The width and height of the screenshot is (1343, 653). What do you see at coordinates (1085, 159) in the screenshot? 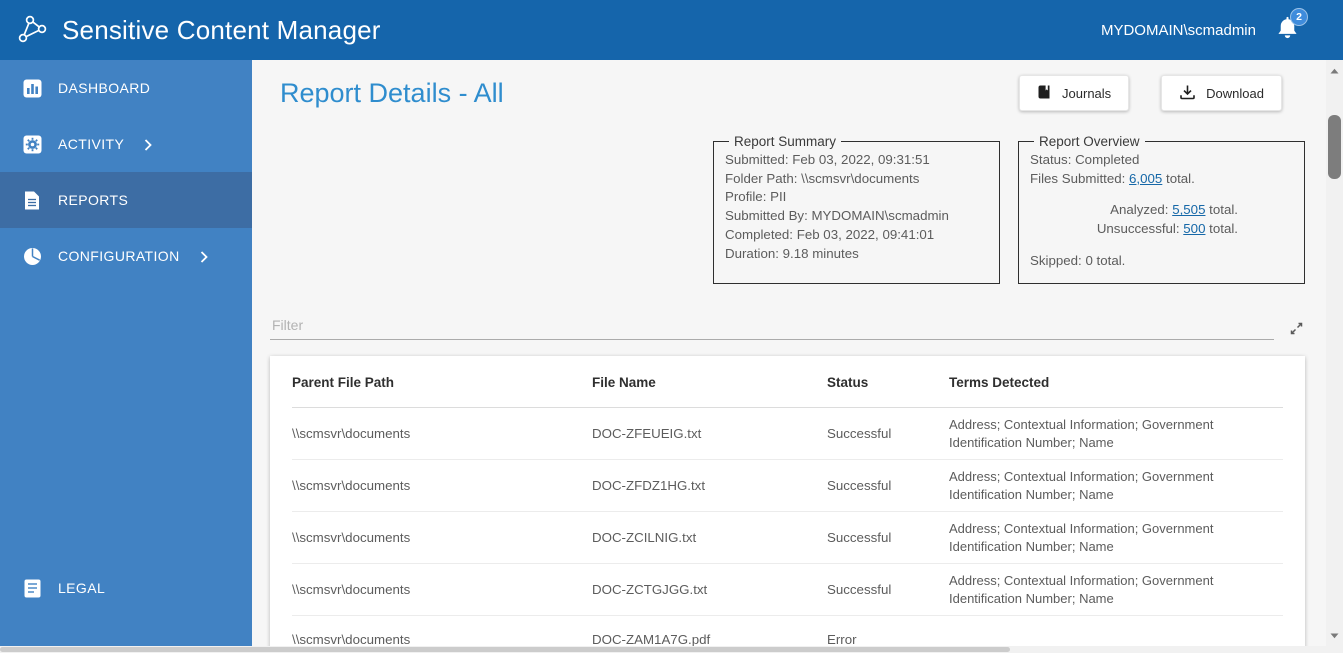
I see `overview-status: Status: Completed` at bounding box center [1085, 159].